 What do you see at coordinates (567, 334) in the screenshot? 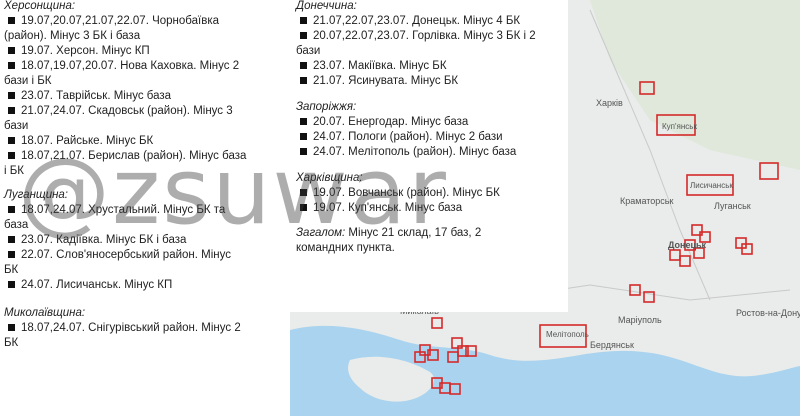
I see `map-label-melitopol: Мелітополь` at bounding box center [567, 334].